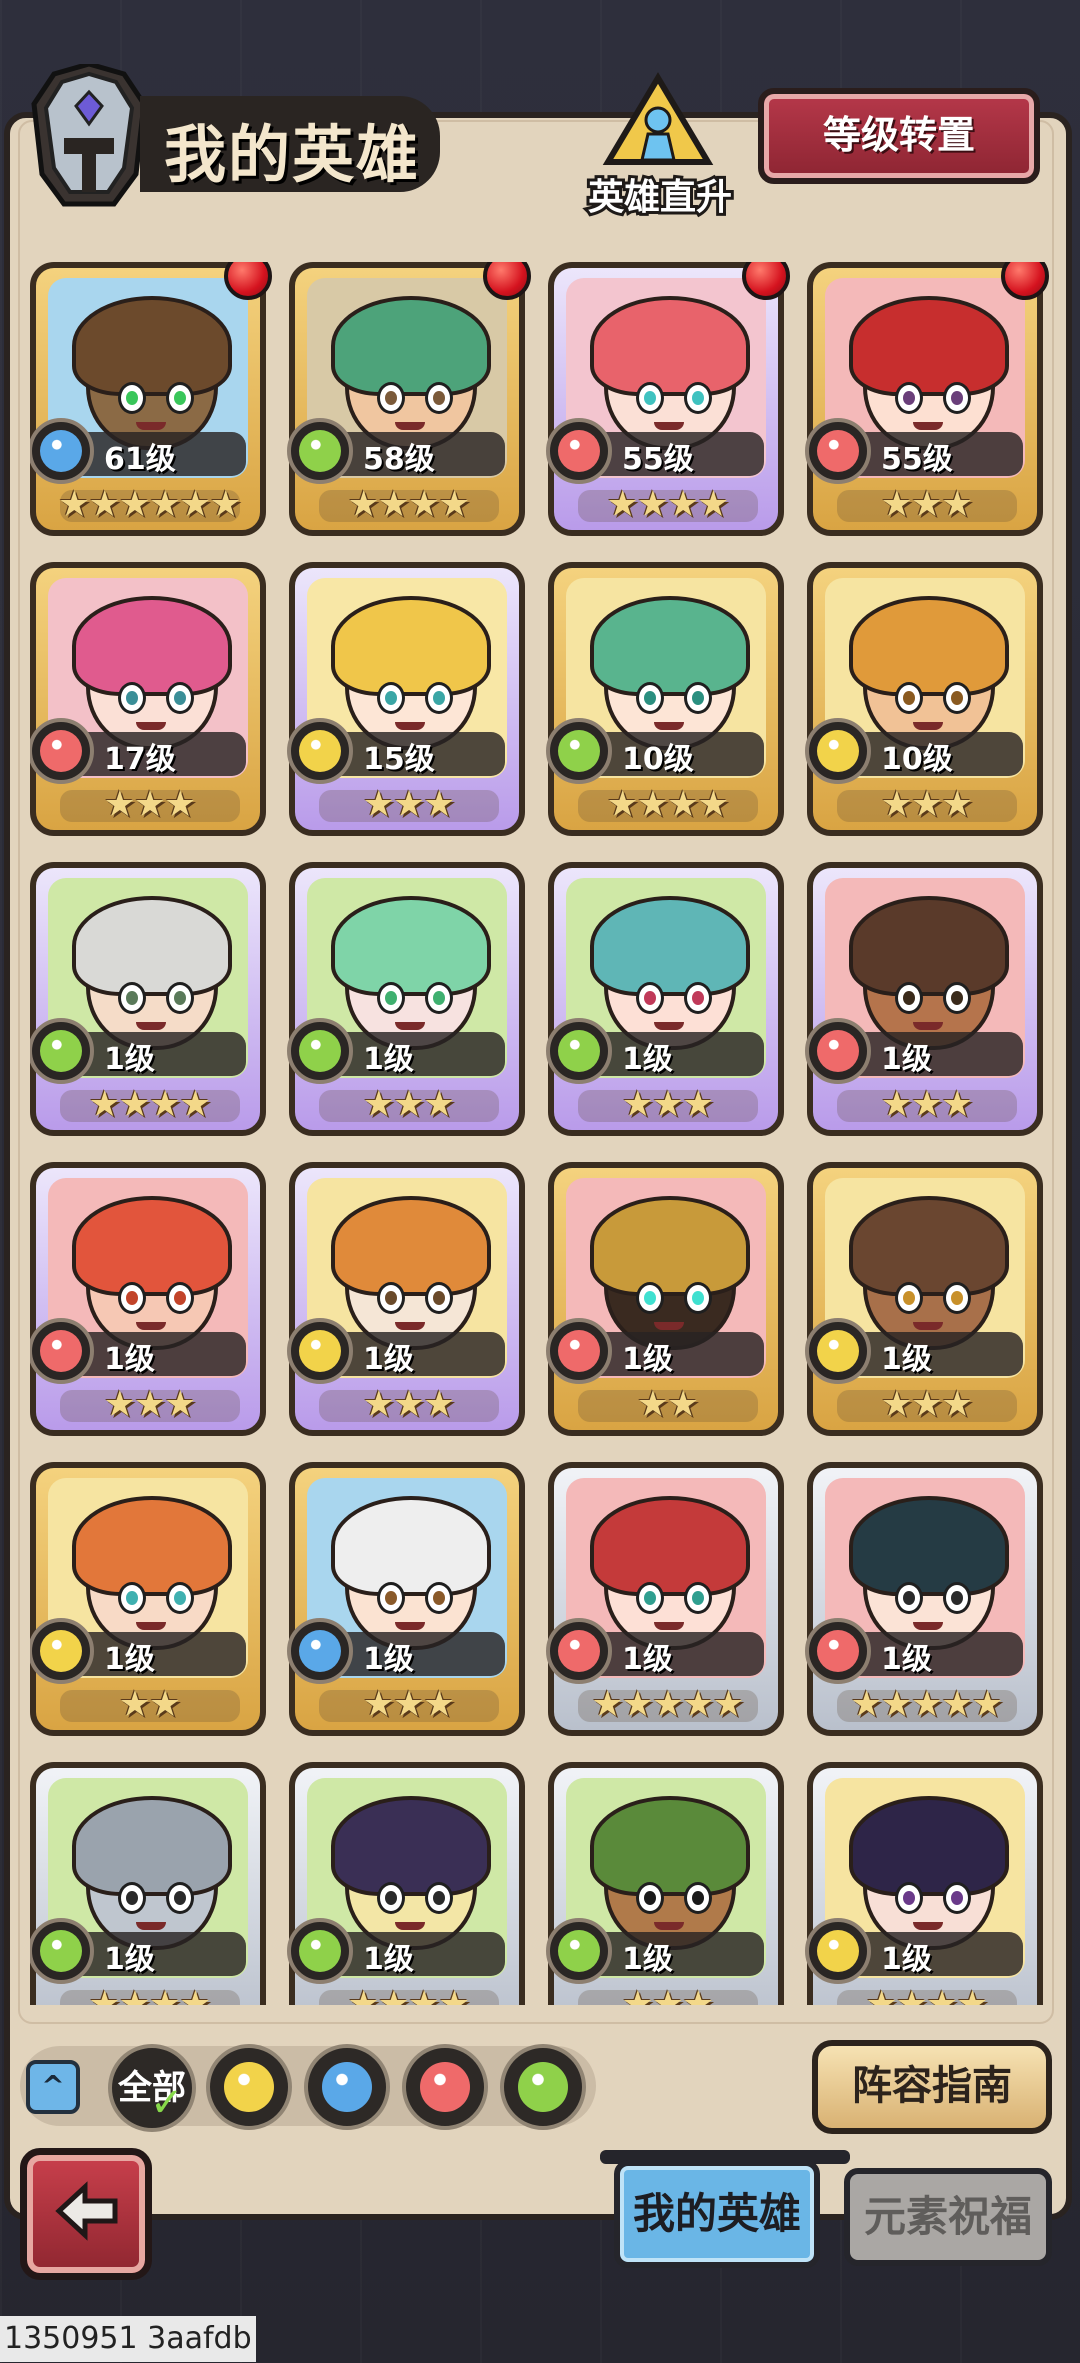  I want to click on back-arrow-icon, so click(86, 2211).